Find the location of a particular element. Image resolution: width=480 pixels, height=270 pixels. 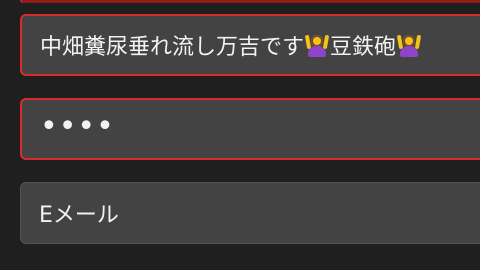

previous-field-edge is located at coordinates (250, 1).